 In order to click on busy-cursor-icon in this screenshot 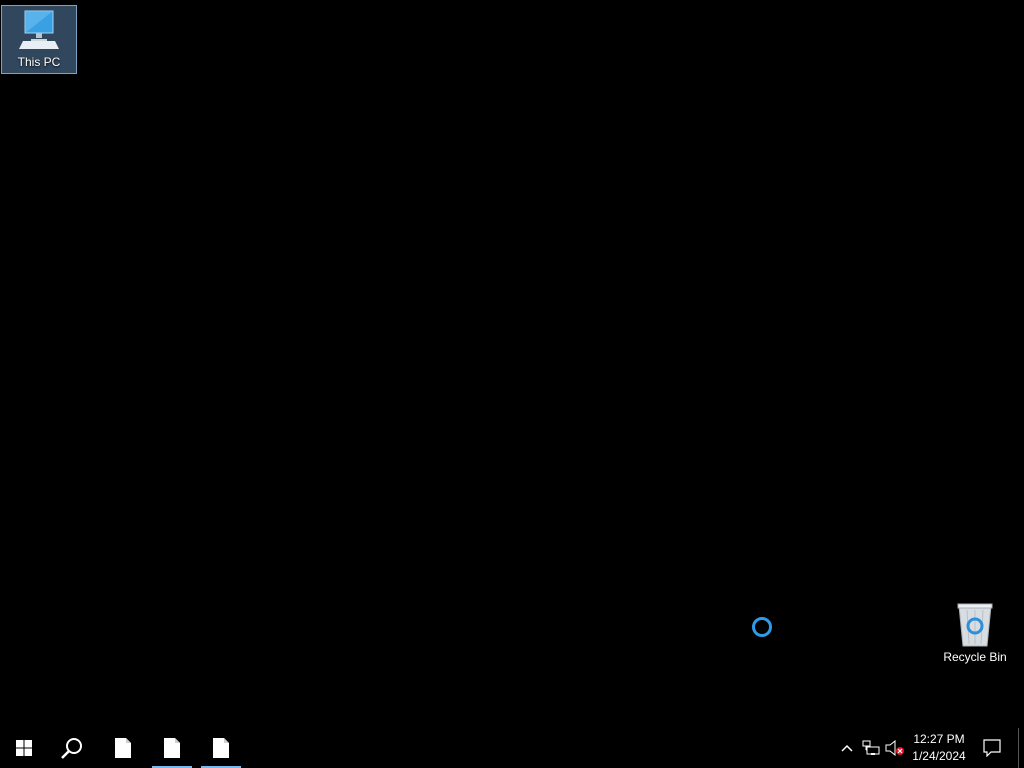, I will do `click(762, 627)`.